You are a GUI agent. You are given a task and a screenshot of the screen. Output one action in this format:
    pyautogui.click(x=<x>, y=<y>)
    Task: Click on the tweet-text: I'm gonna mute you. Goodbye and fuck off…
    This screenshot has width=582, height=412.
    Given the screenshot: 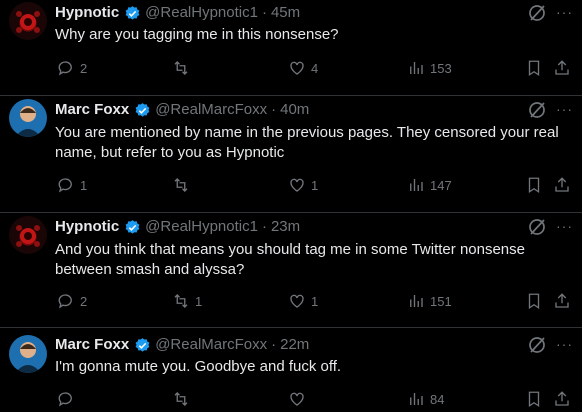 What is the action you would take?
    pyautogui.click(x=198, y=366)
    